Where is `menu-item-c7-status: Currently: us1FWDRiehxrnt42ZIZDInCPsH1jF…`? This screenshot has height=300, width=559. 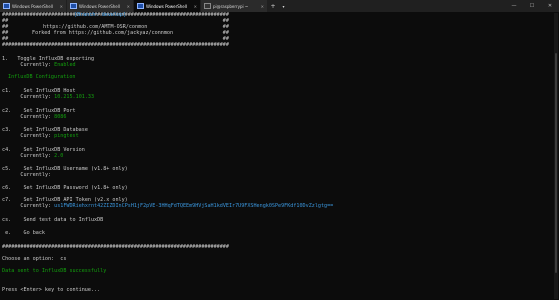
menu-item-c7-status: Currently: us1FWDRiehxrnt42ZIZDInCPsH1jF… is located at coordinates (177, 206).